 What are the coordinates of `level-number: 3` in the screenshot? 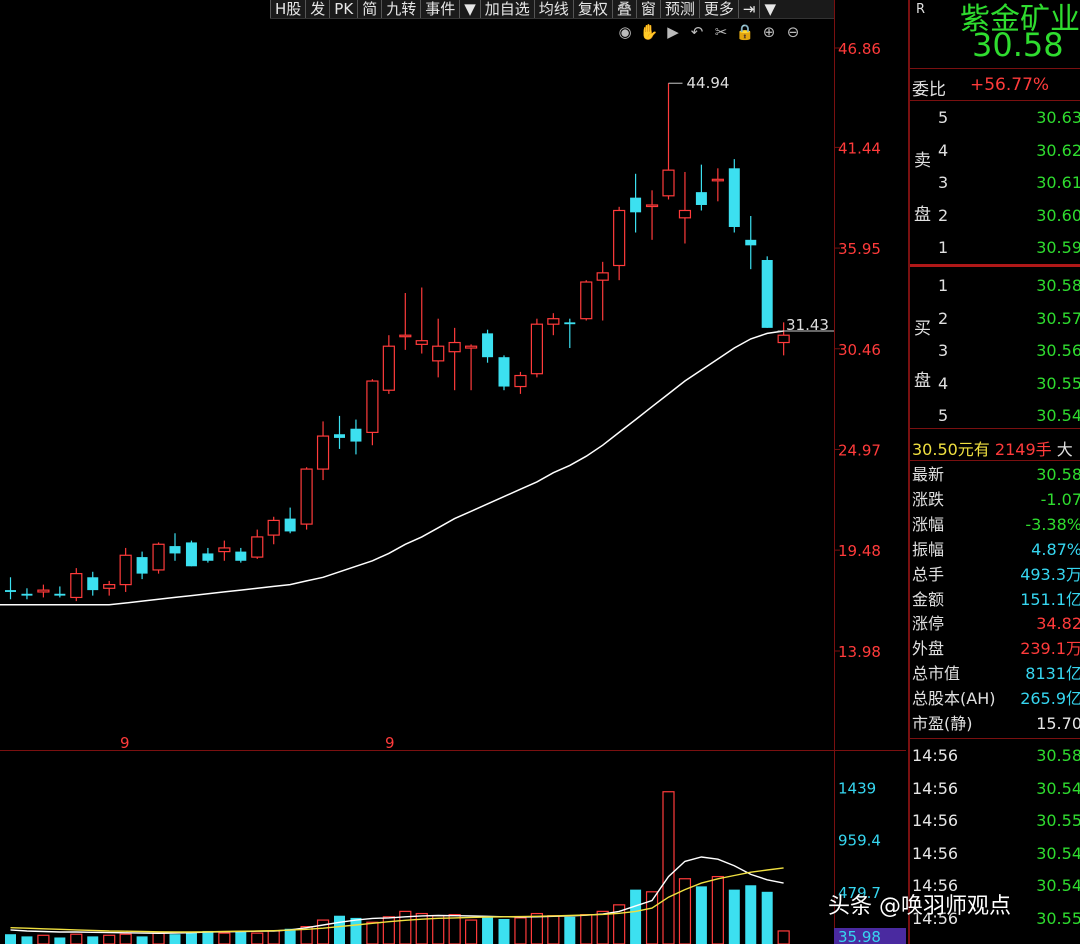 It's located at (943, 350).